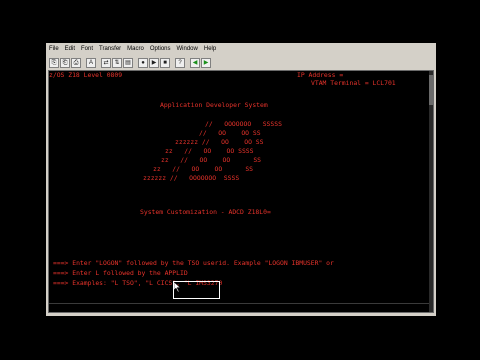  I want to click on copy-icon: ⎘, so click(54, 62).